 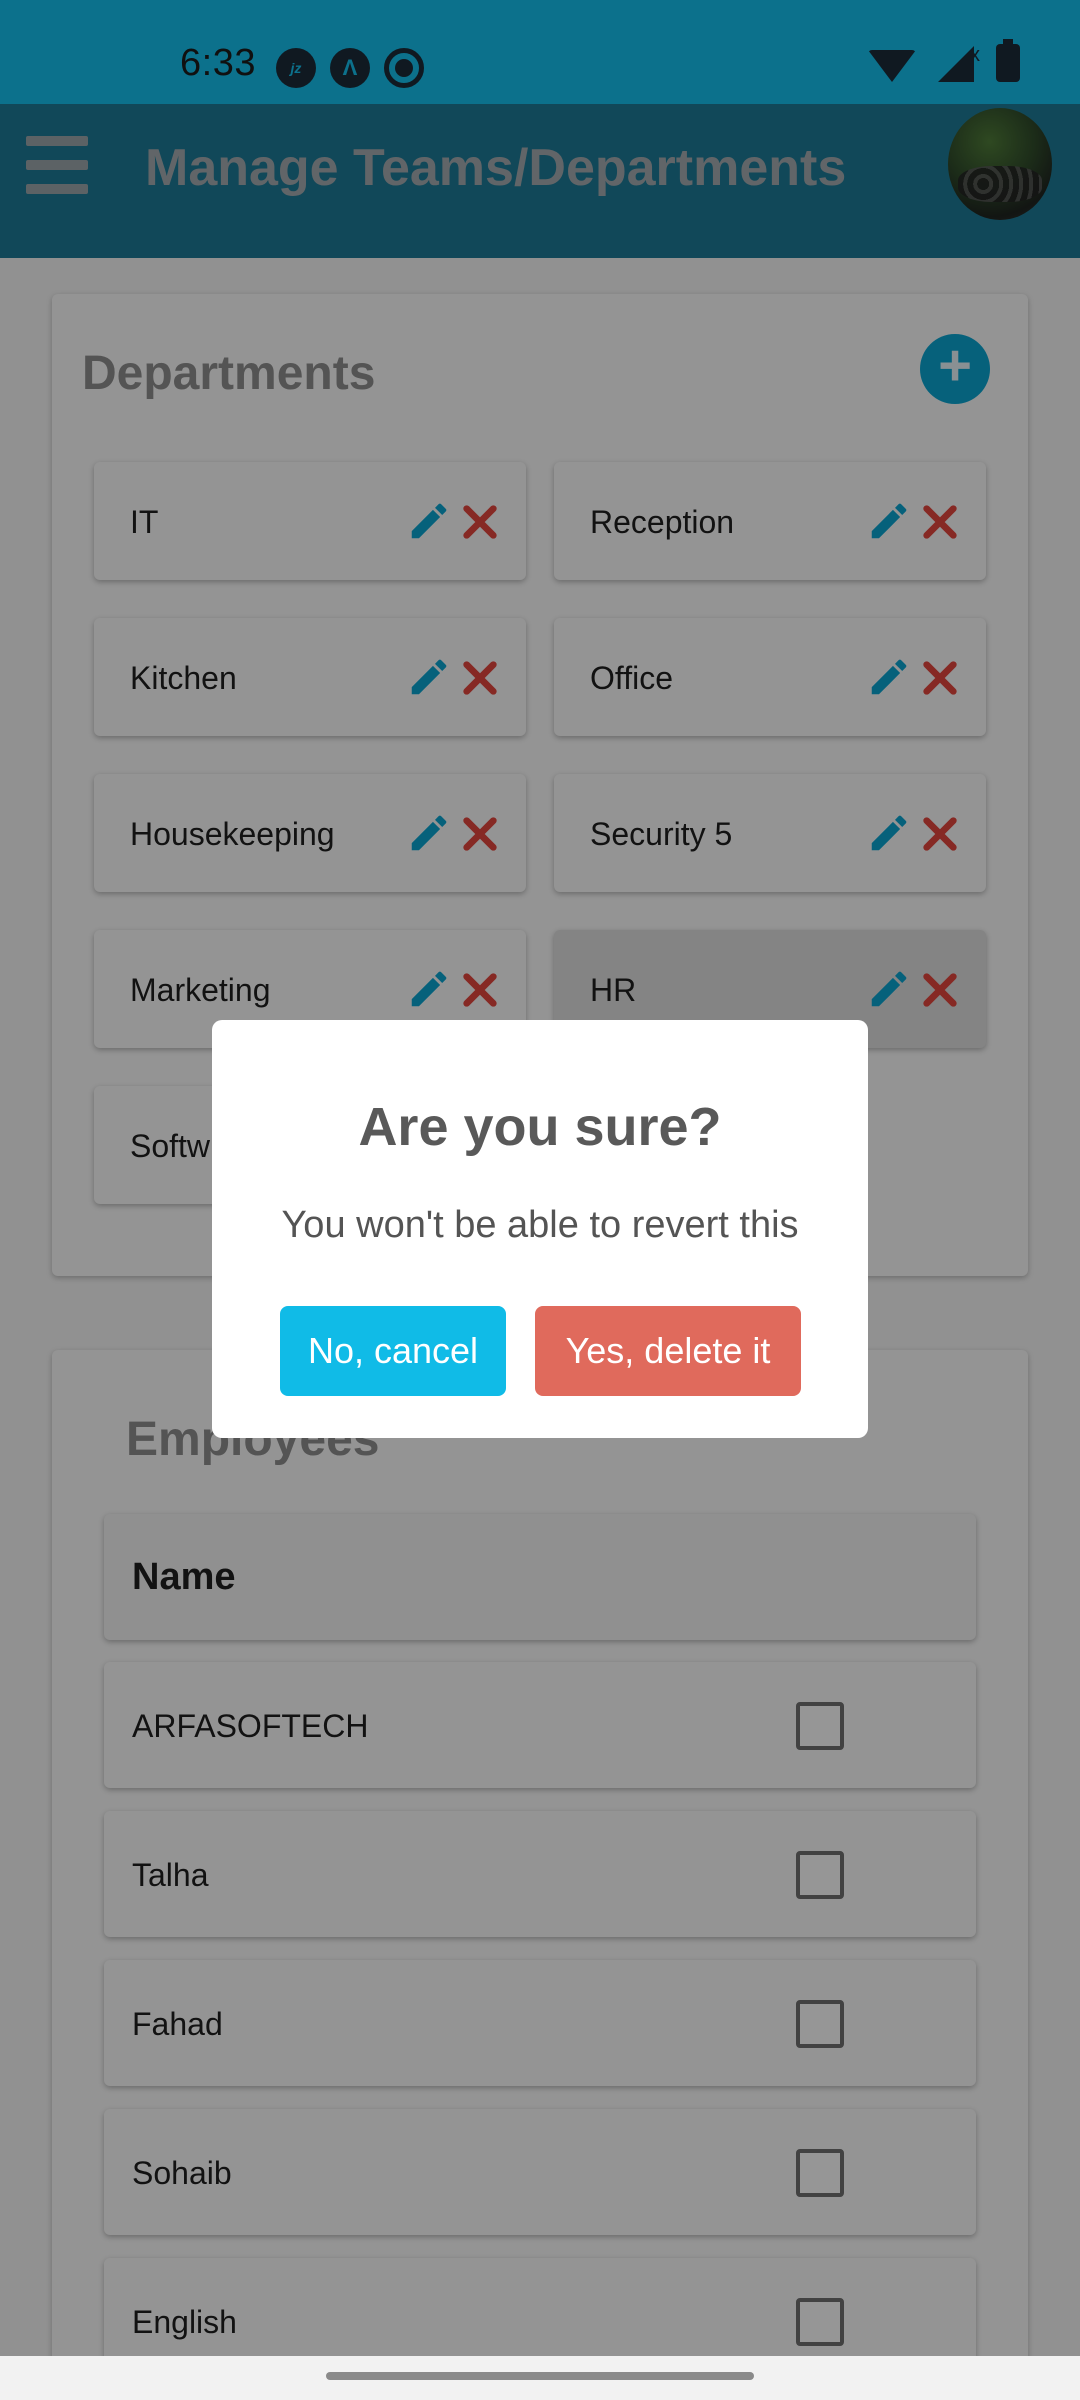 What do you see at coordinates (540, 1225) in the screenshot?
I see `dialog-message: You won't be able to revert this` at bounding box center [540, 1225].